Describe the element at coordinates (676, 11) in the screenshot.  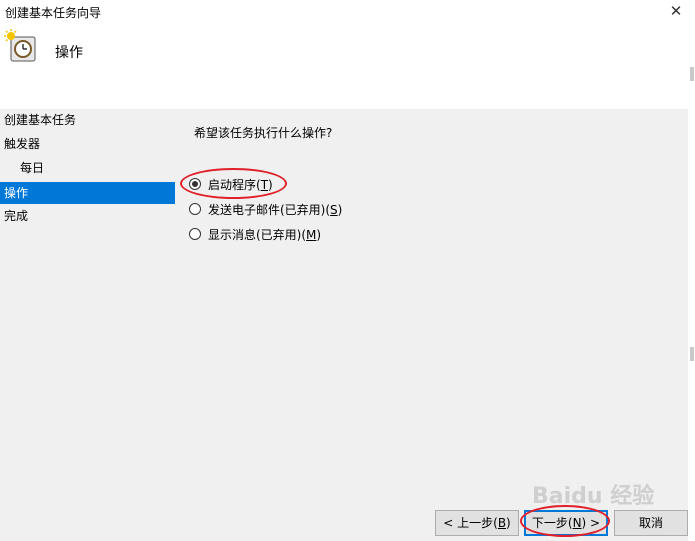
I see `close-icon: ✕` at that location.